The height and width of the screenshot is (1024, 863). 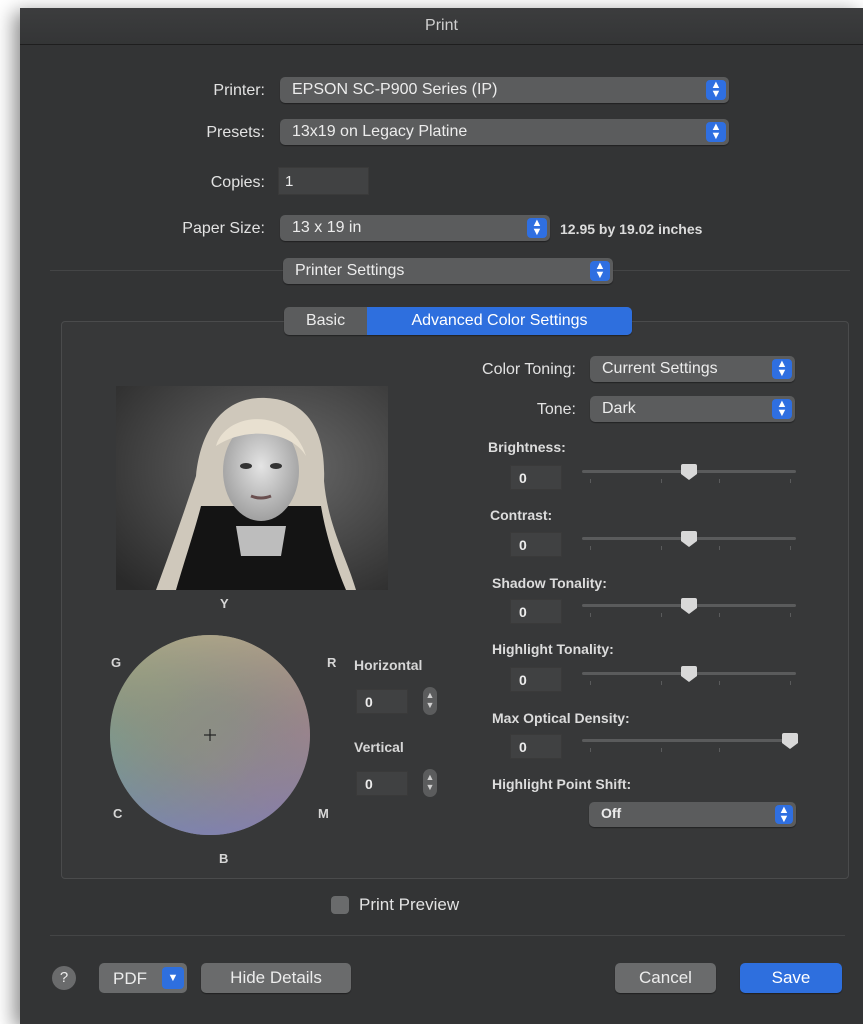 I want to click on color-wheel-graphic, so click(x=210, y=735).